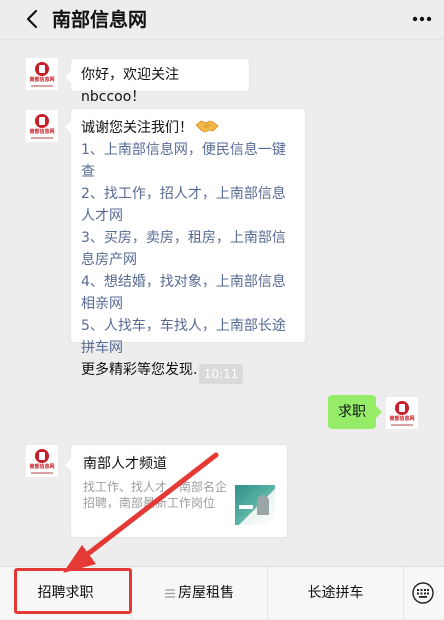 This screenshot has width=444, height=620. Describe the element at coordinates (222, 20) in the screenshot. I see `chat-header: 南部信息网` at that location.